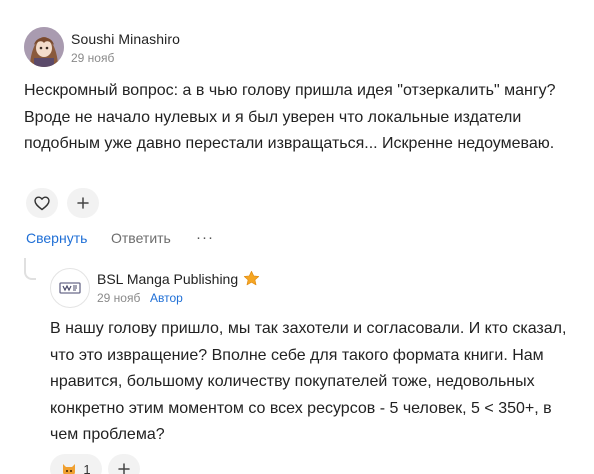  Describe the element at coordinates (30, 269) in the screenshot. I see `thread-connector` at that location.